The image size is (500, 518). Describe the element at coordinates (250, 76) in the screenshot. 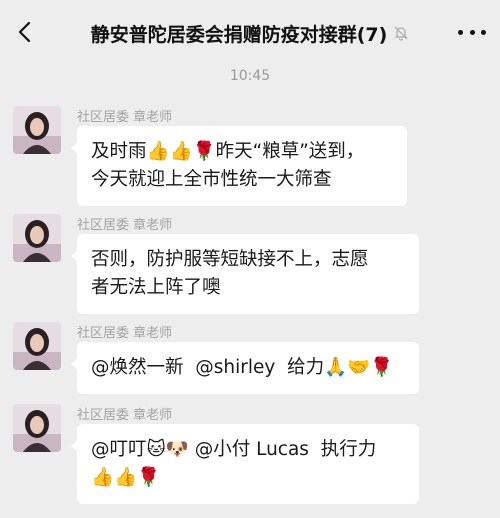

I see `message-timestamp: 10:45` at that location.